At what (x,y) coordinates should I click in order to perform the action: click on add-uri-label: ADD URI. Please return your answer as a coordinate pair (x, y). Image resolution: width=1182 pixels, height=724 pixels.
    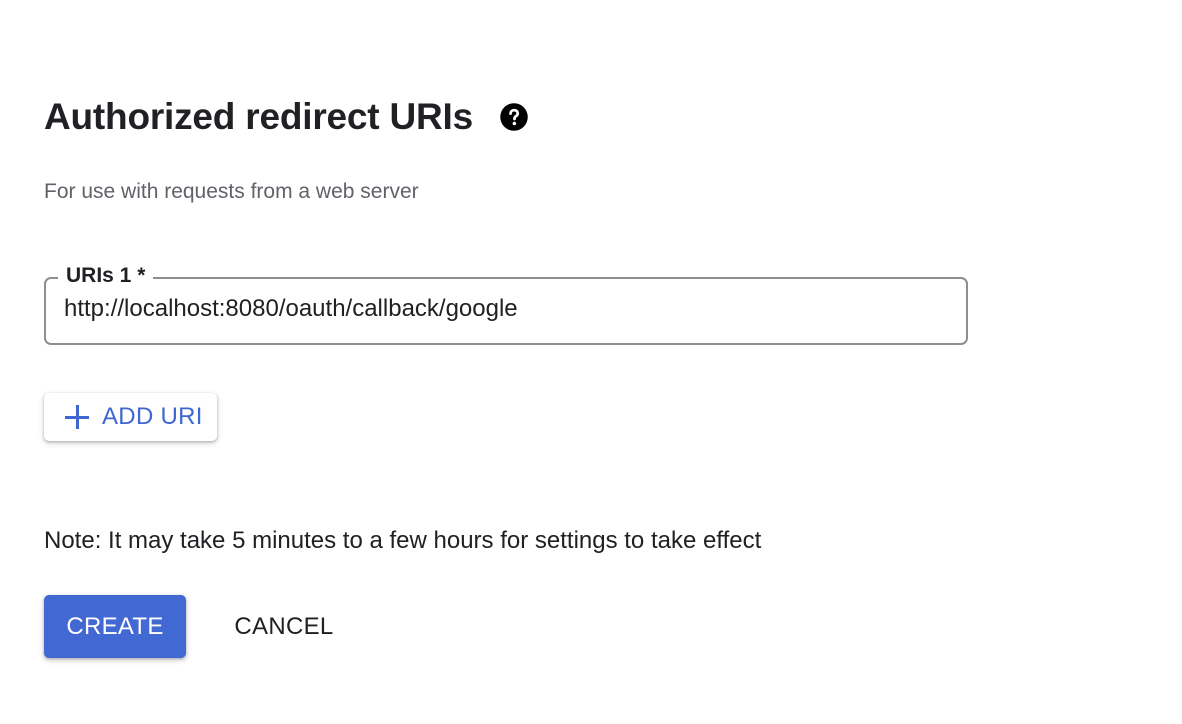
    Looking at the image, I should click on (152, 416).